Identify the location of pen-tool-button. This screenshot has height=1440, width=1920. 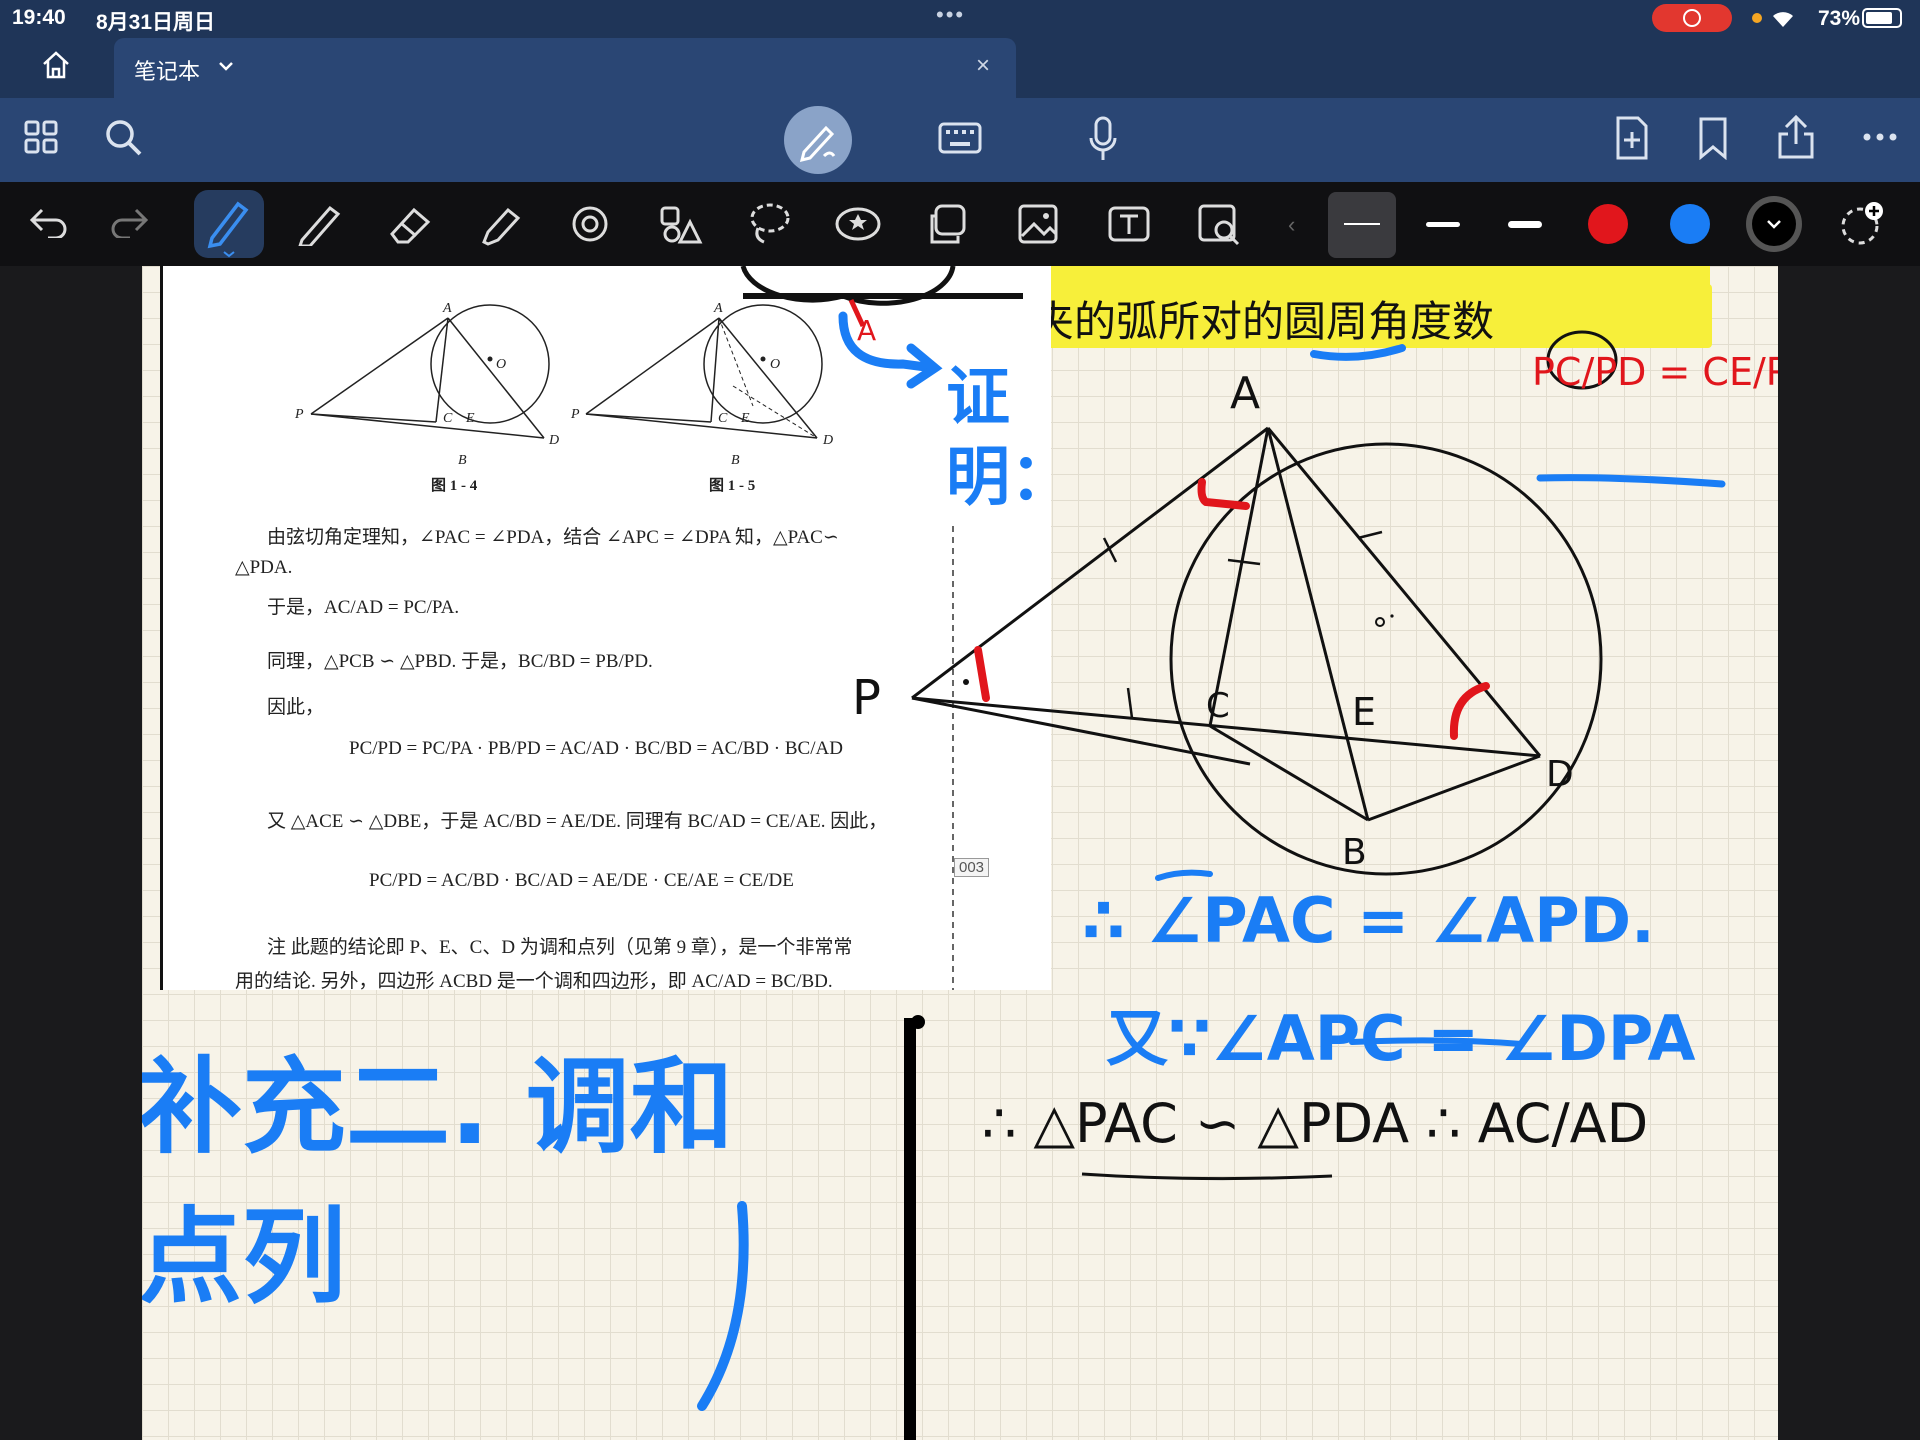
(229, 224).